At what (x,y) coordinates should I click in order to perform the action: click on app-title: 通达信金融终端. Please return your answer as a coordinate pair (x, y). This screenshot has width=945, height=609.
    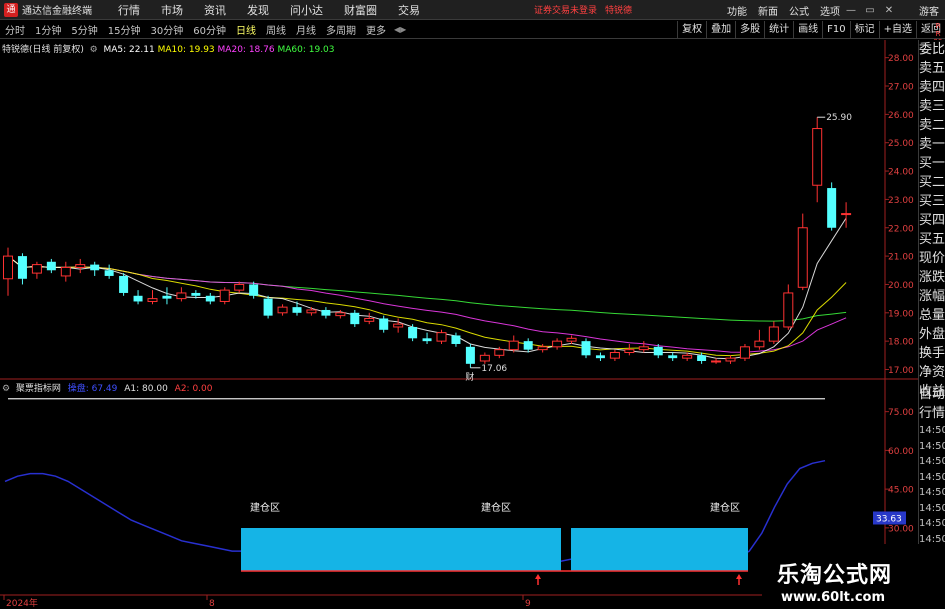
    Looking at the image, I should click on (57, 11).